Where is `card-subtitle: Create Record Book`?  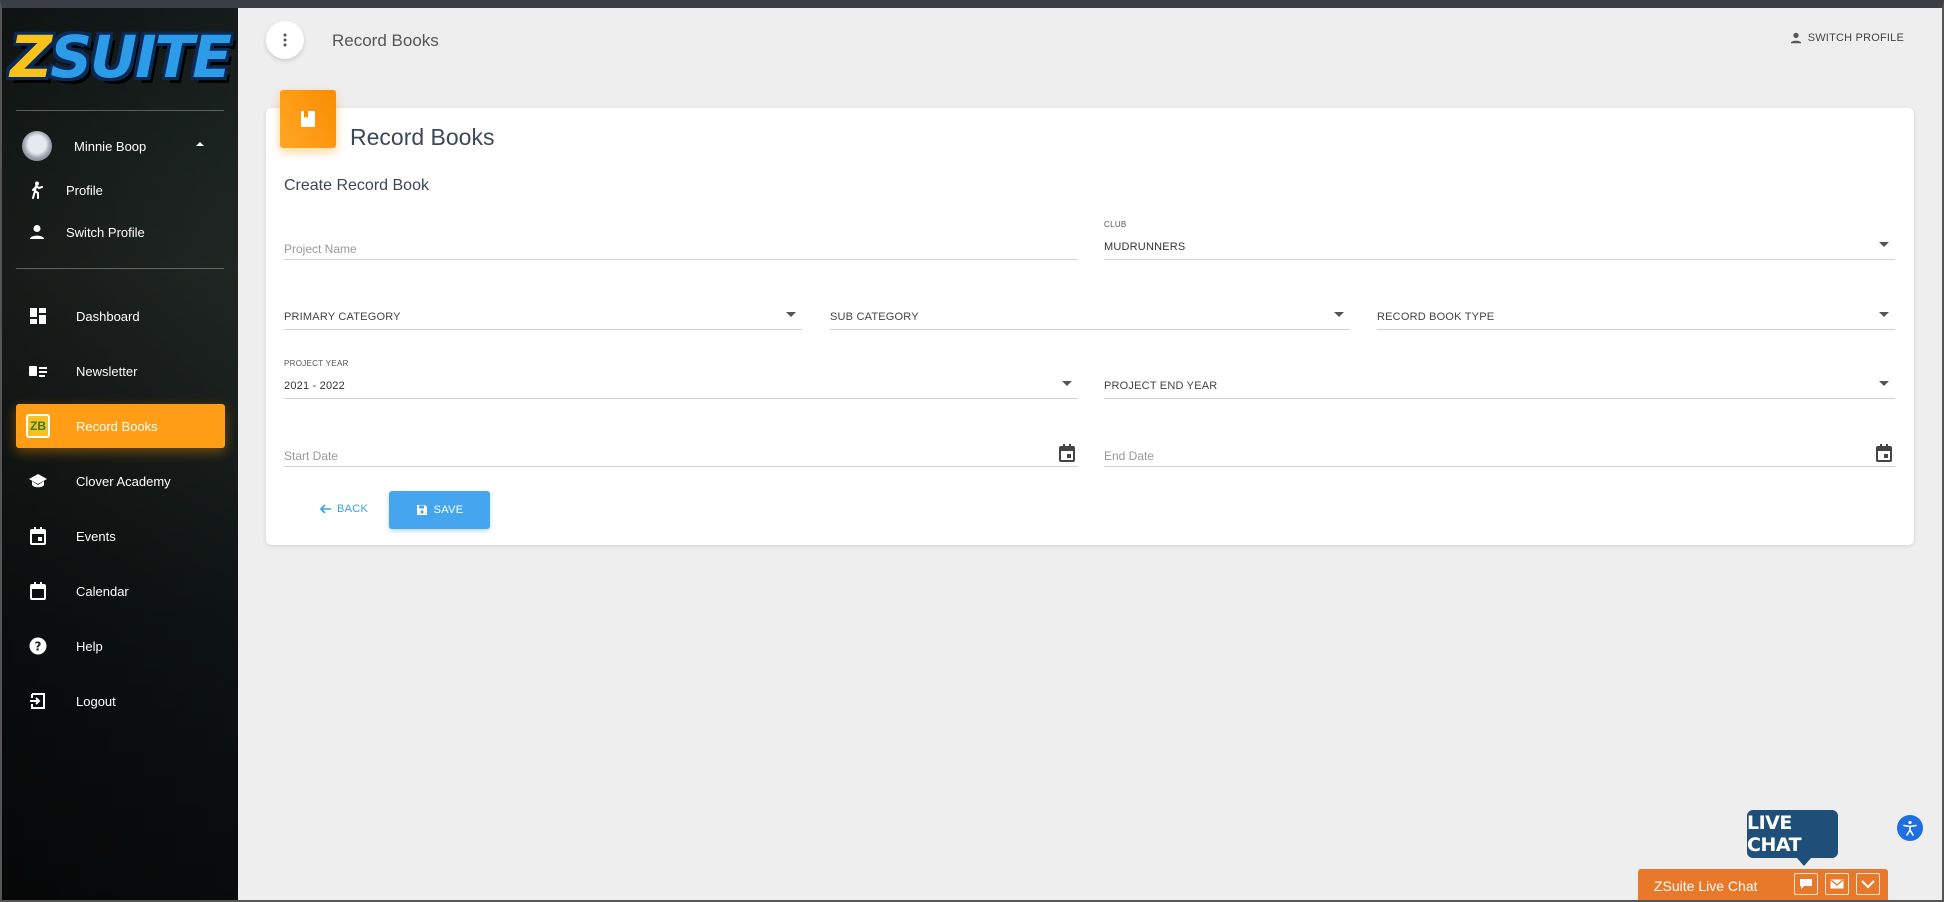
card-subtitle: Create Record Book is located at coordinates (356, 185).